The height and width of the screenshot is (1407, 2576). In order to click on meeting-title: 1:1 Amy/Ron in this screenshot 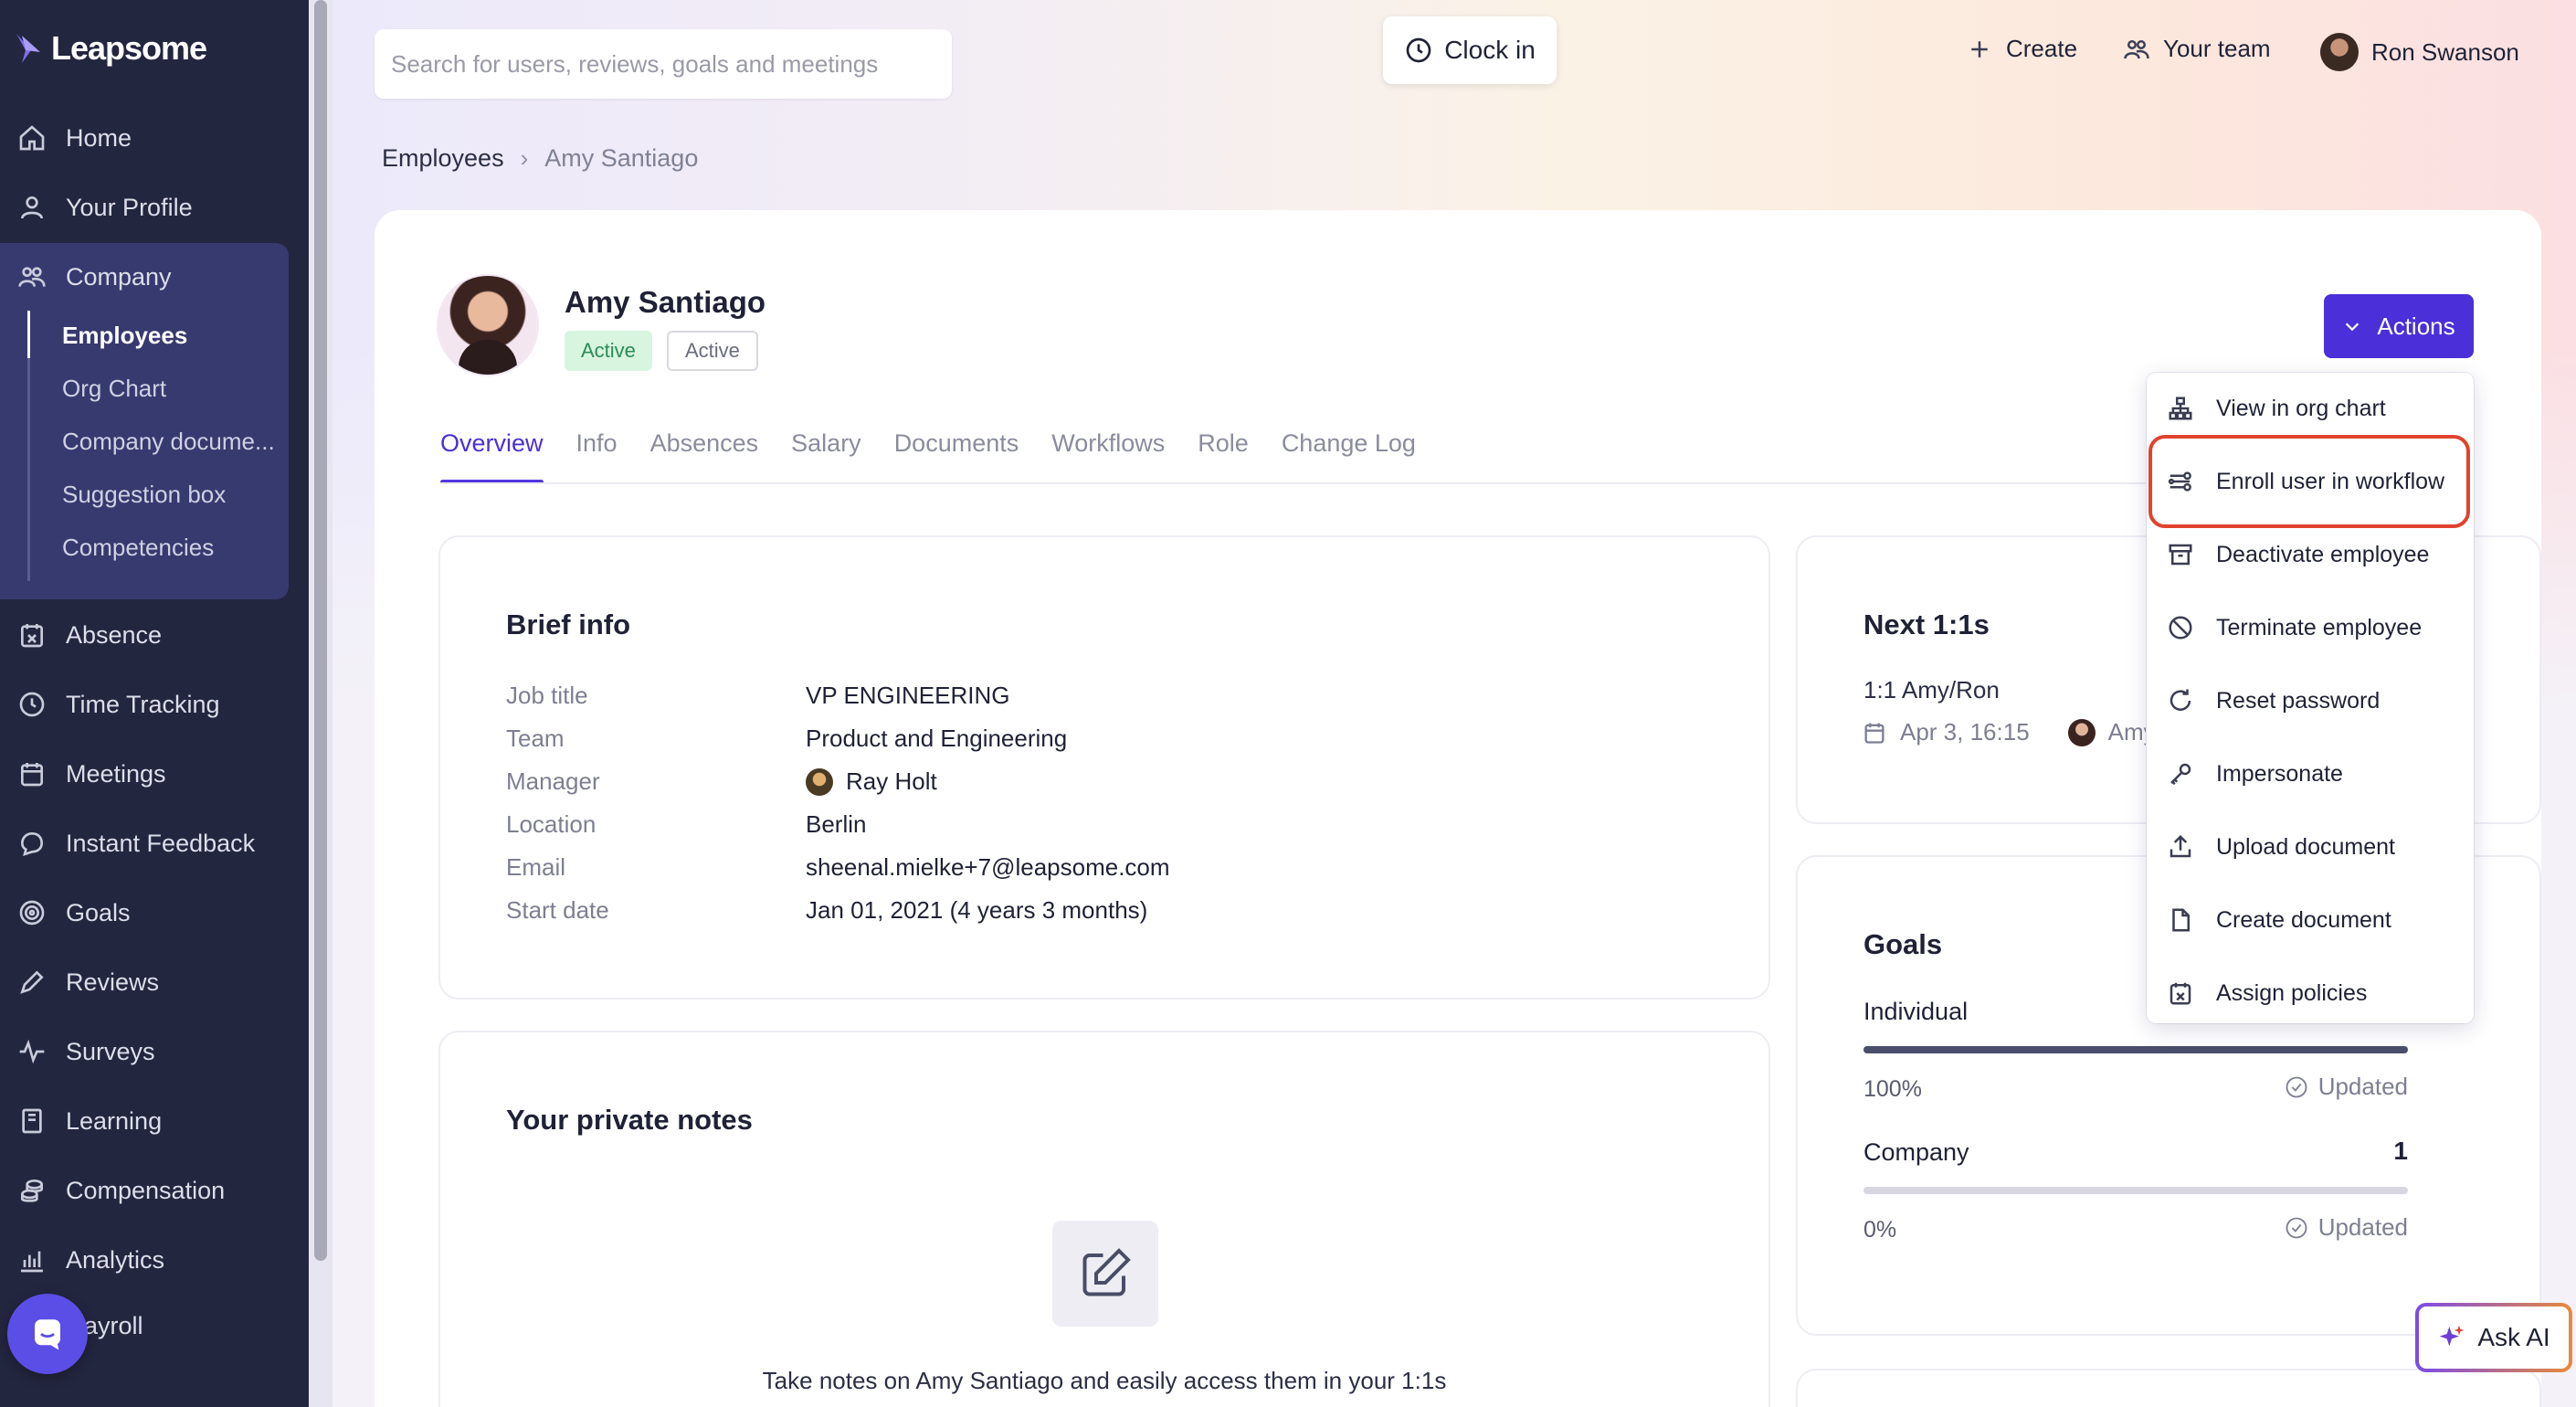, I will do `click(1931, 690)`.